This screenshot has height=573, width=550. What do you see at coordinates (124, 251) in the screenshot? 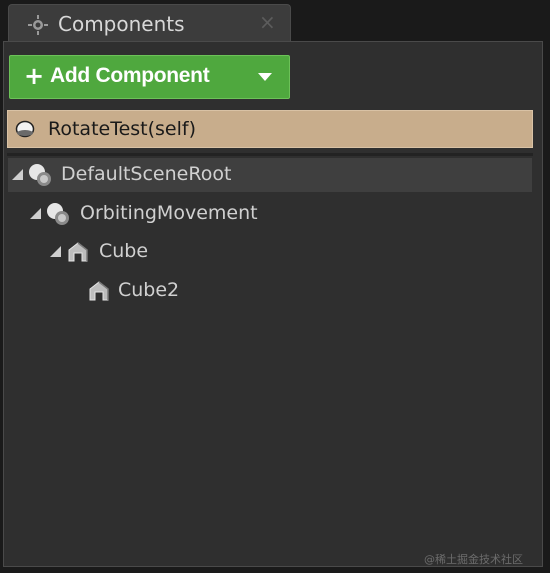
I see `tree-item-label: Cube` at bounding box center [124, 251].